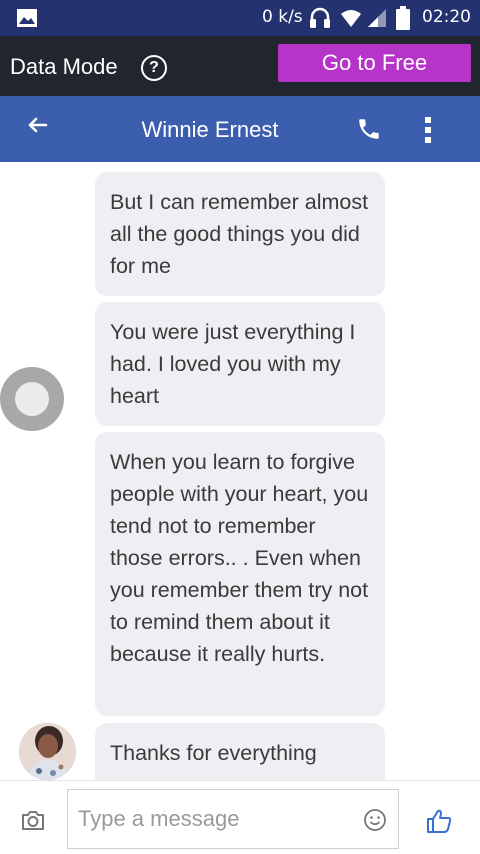  What do you see at coordinates (374, 63) in the screenshot?
I see `go-to-free-button: Go to Free` at bounding box center [374, 63].